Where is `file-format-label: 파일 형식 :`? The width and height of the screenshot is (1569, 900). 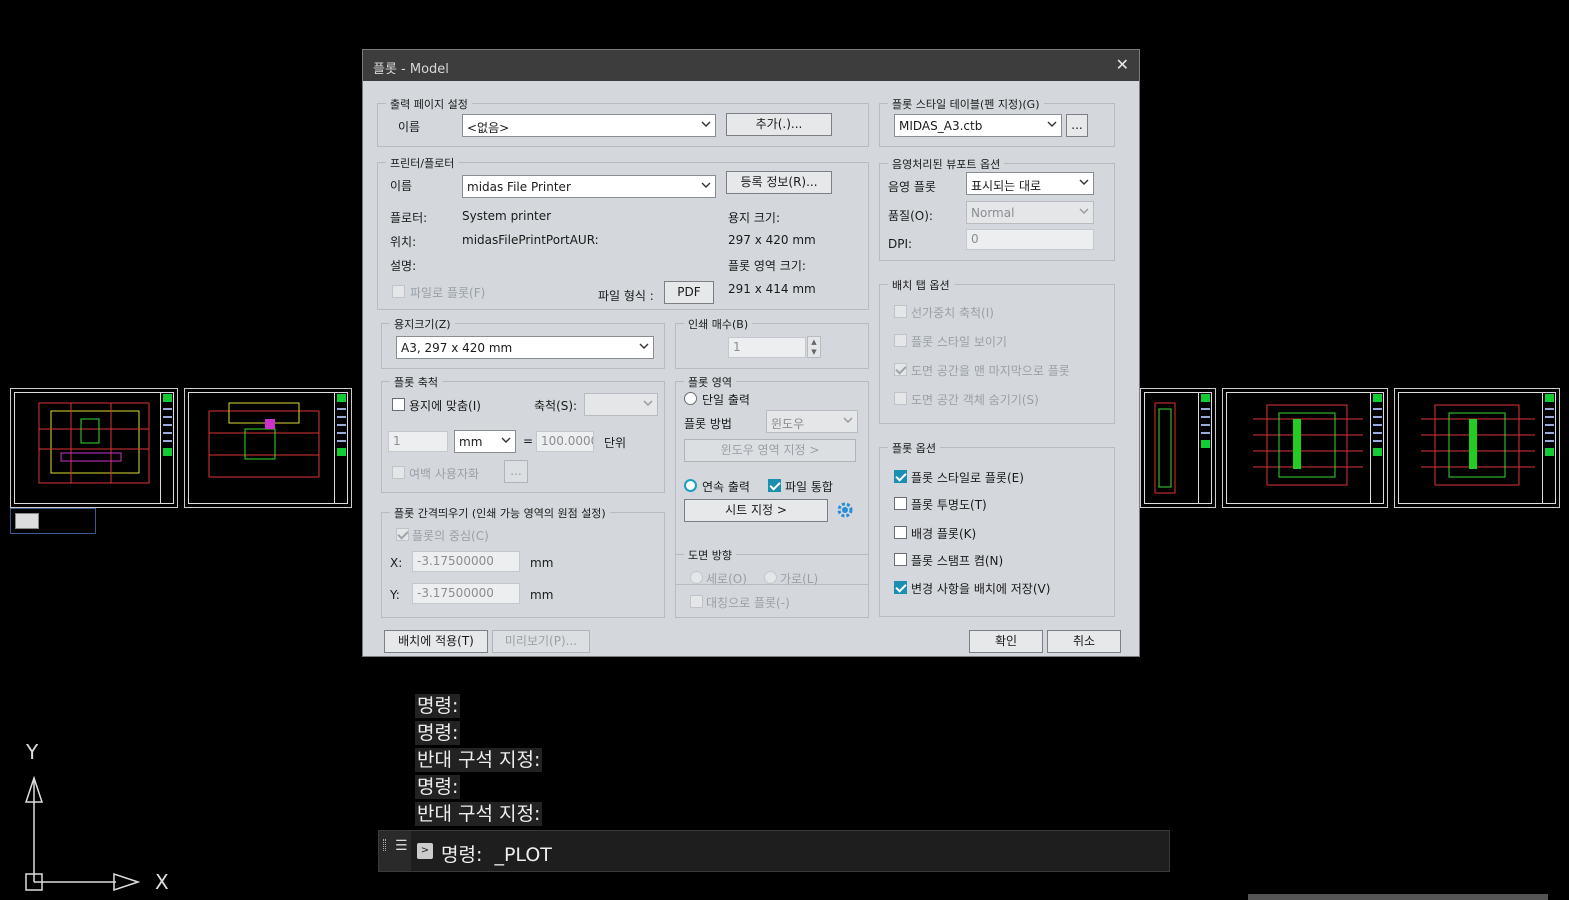
file-format-label: 파일 형식 : is located at coordinates (626, 296).